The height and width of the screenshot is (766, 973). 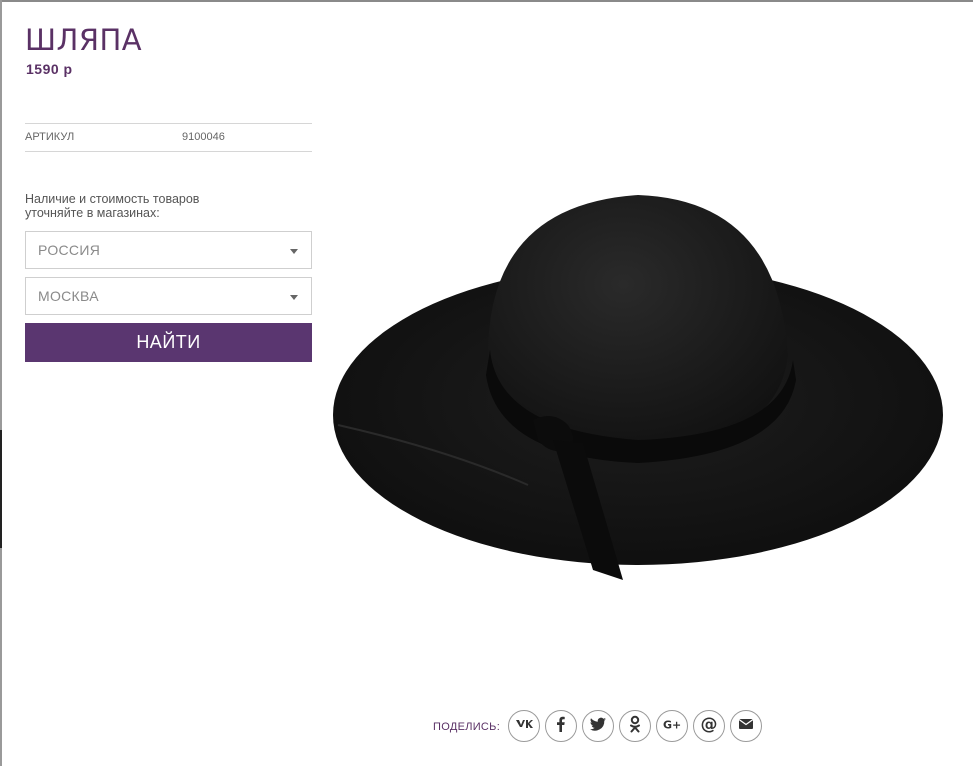 I want to click on product-title: ШЛЯПА, so click(x=84, y=40).